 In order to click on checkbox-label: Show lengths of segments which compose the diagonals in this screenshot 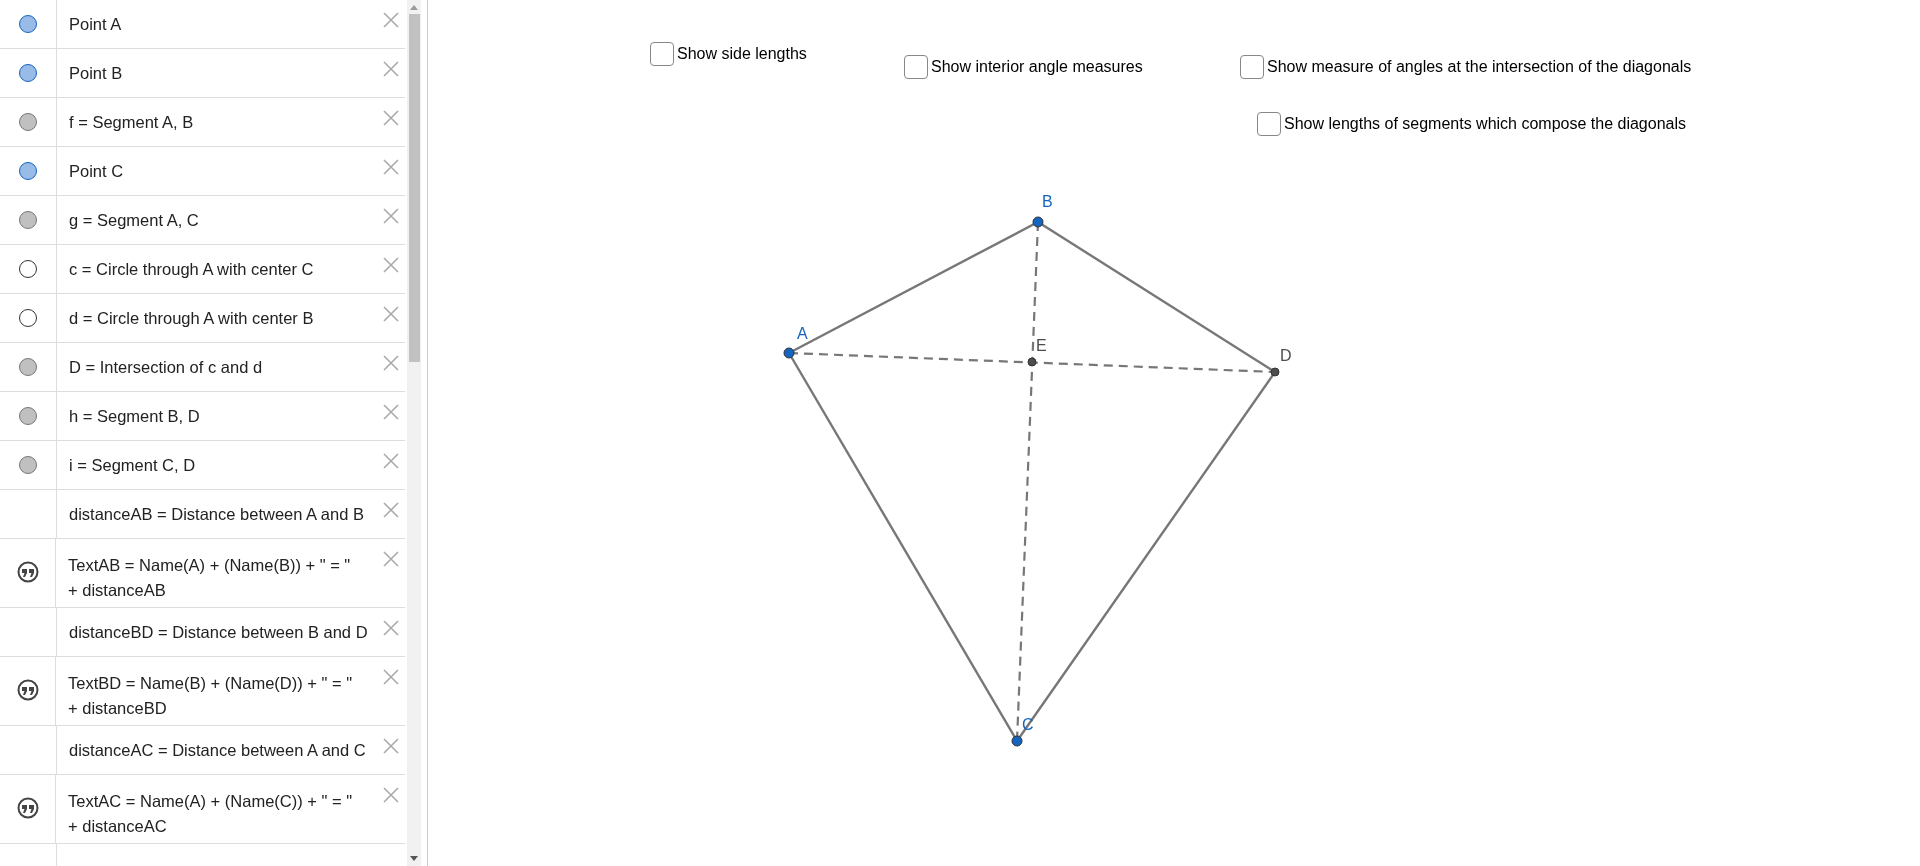, I will do `click(1485, 124)`.